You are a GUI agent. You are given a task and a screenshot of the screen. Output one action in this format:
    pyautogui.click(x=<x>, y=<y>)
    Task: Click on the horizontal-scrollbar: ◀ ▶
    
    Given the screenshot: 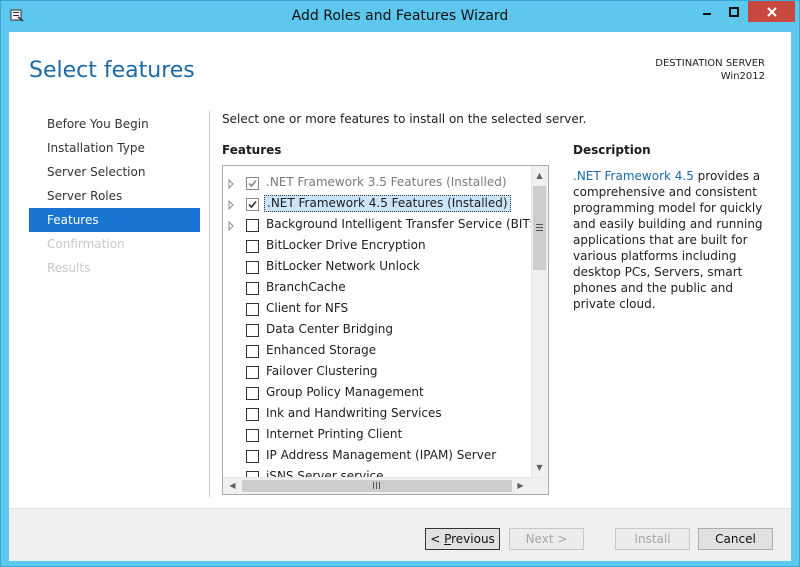 What is the action you would take?
    pyautogui.click(x=385, y=485)
    